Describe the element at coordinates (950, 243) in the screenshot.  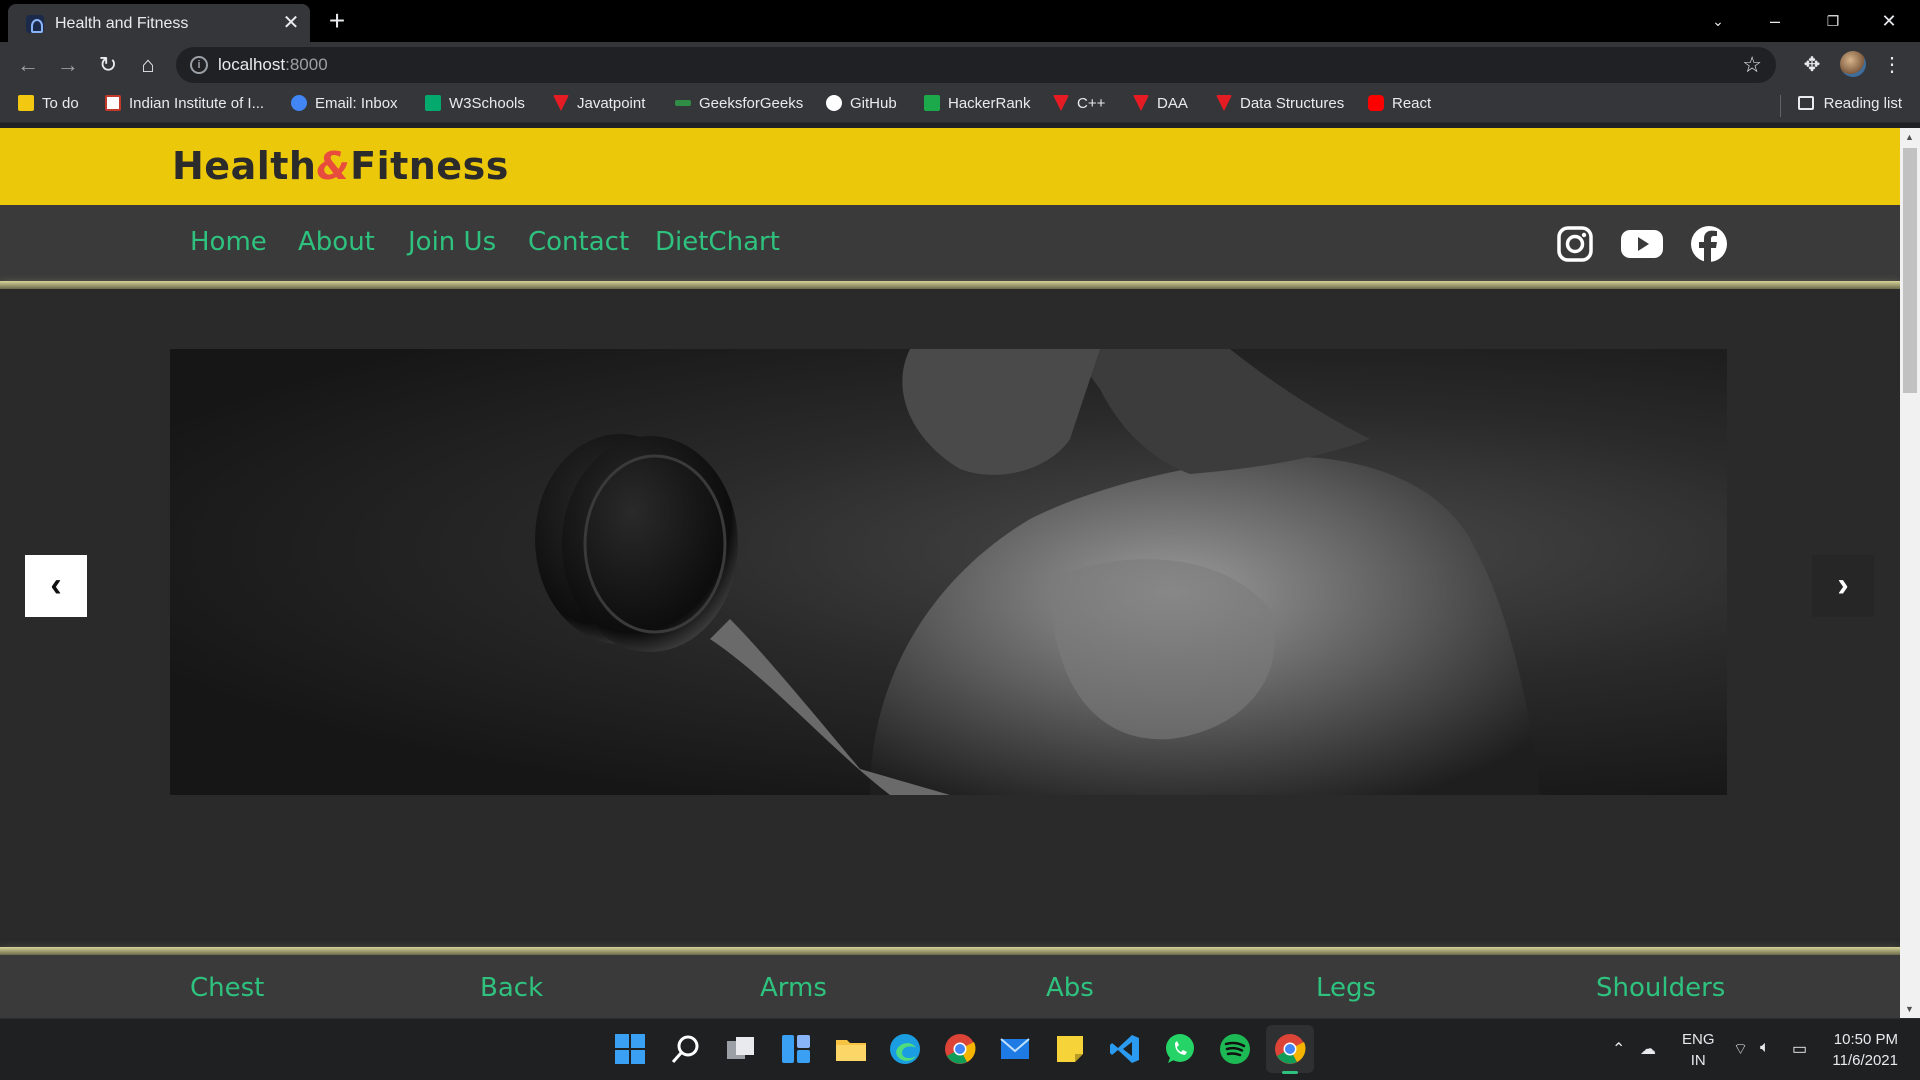
I see `main-navigation: Home About Join Us Contact DietChart` at that location.